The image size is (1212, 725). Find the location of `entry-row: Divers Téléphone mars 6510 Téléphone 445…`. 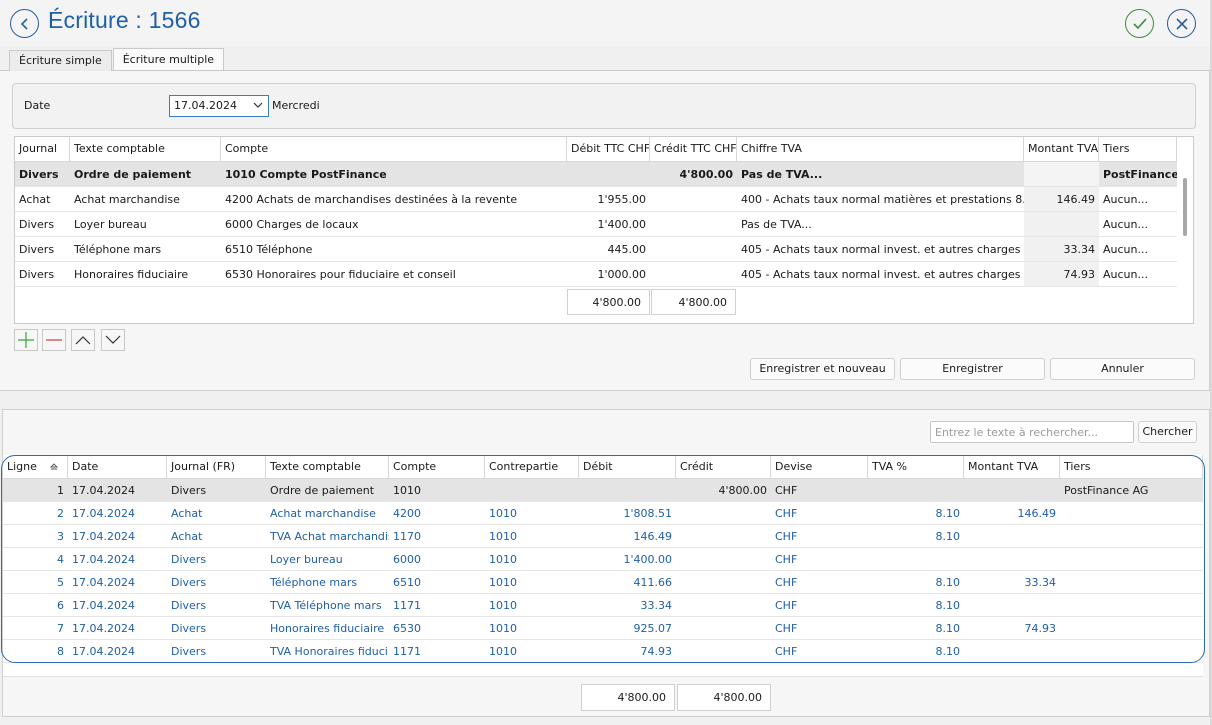

entry-row: Divers Téléphone mars 6510 Téléphone 445… is located at coordinates (596, 249).